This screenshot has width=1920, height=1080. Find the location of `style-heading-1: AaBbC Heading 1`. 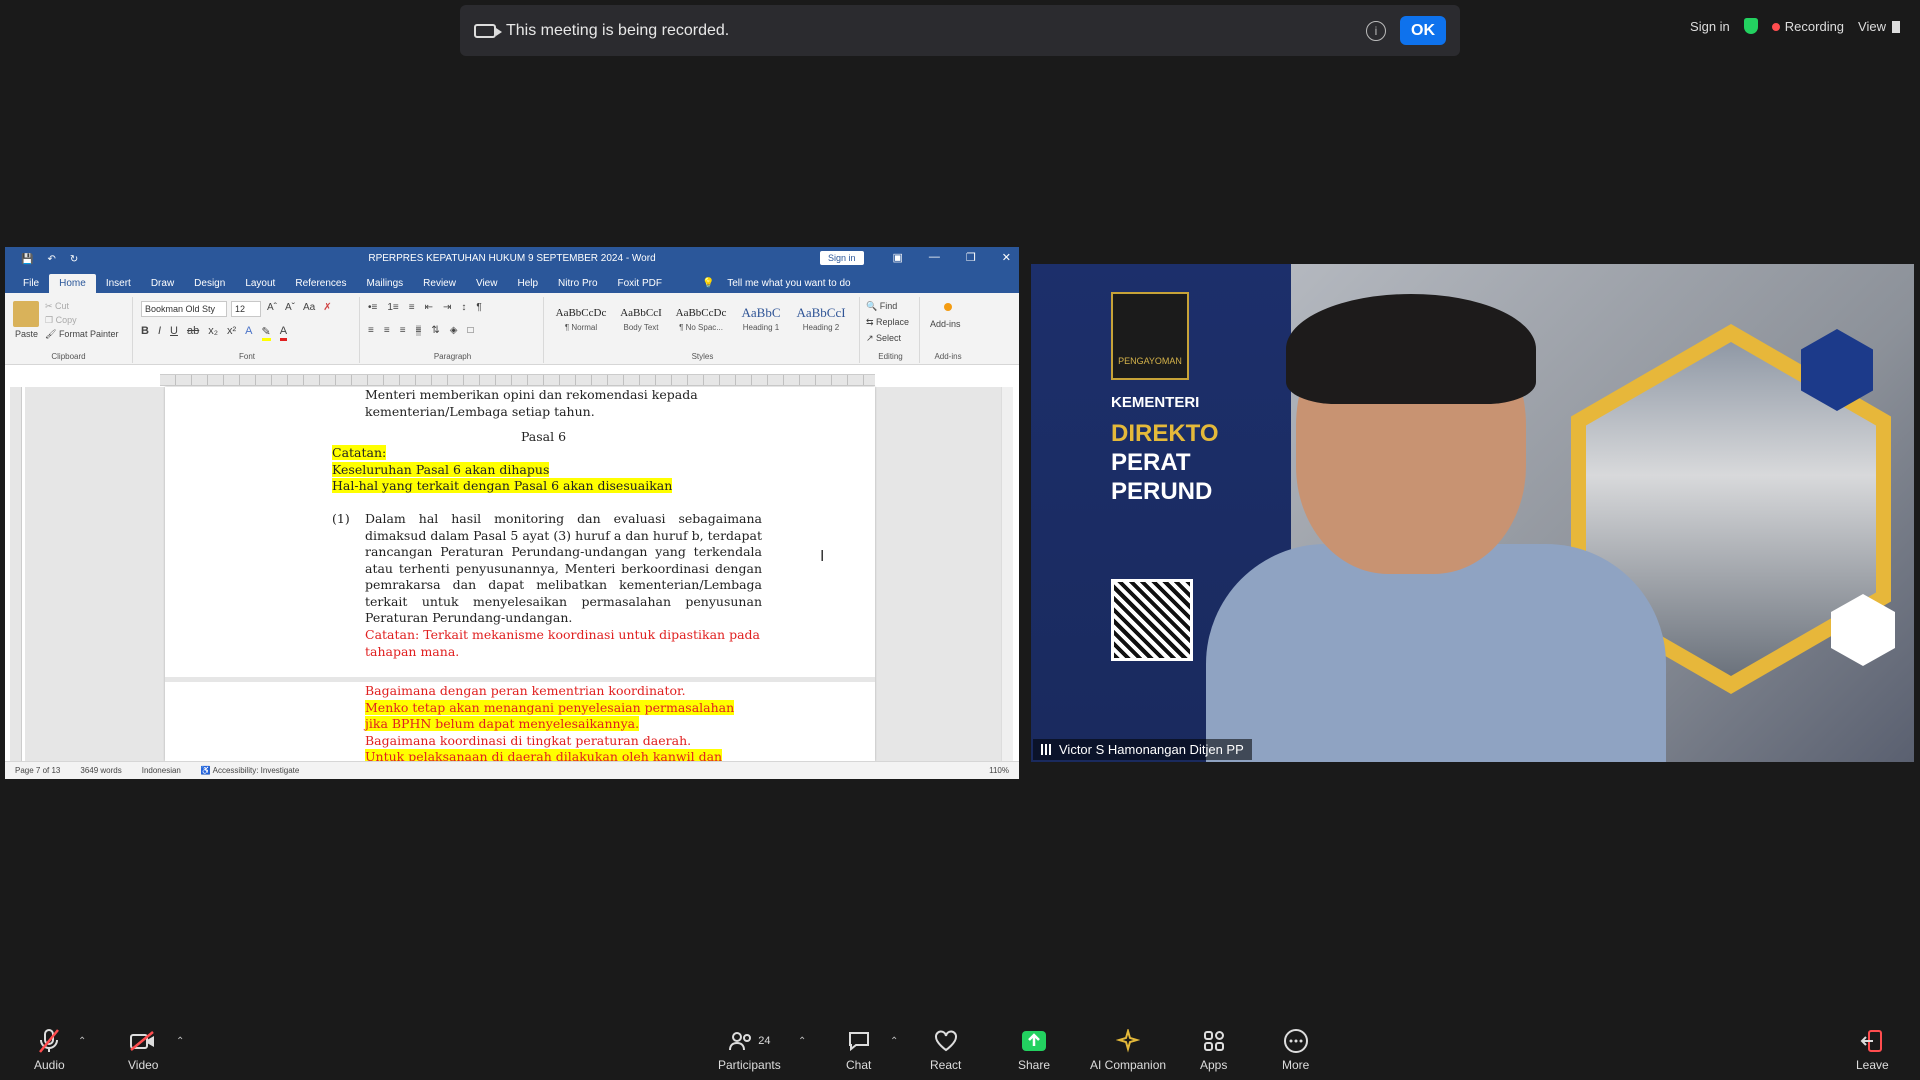

style-heading-1: AaBbC Heading 1 is located at coordinates (761, 317).